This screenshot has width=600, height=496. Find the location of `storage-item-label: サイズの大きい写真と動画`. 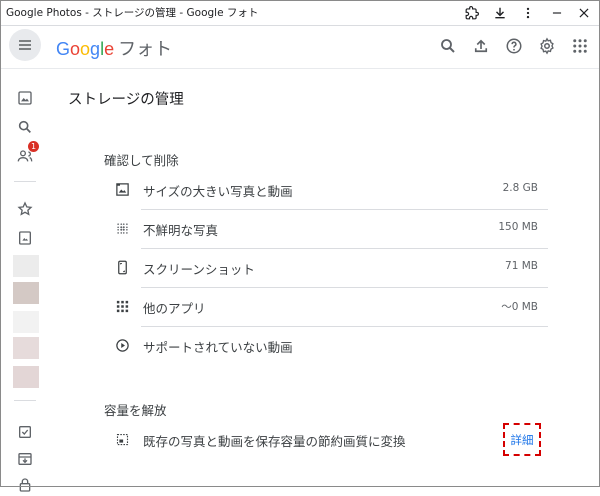

storage-item-label: サイズの大きい写真と動画 is located at coordinates (218, 191).